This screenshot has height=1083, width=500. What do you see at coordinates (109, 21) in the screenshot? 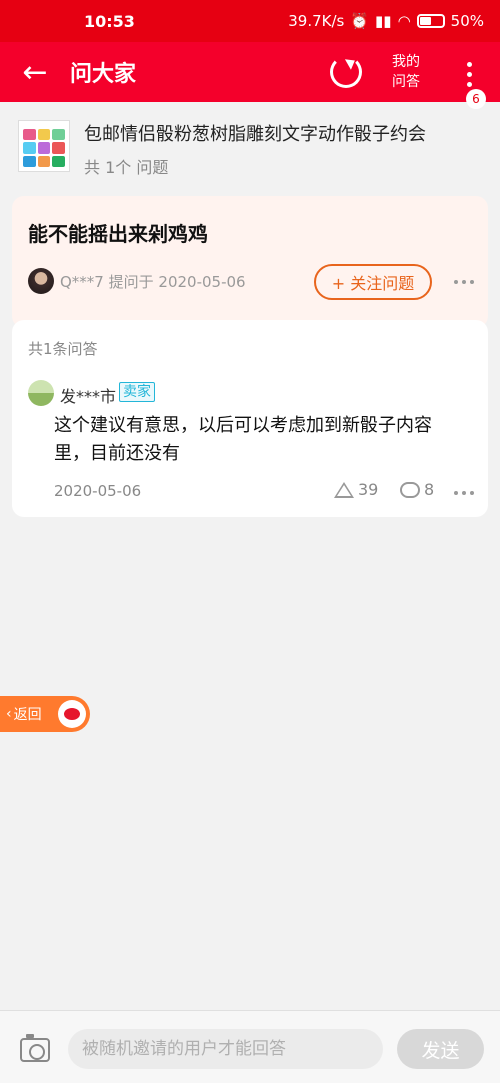
I see `status-time: 10:53` at bounding box center [109, 21].